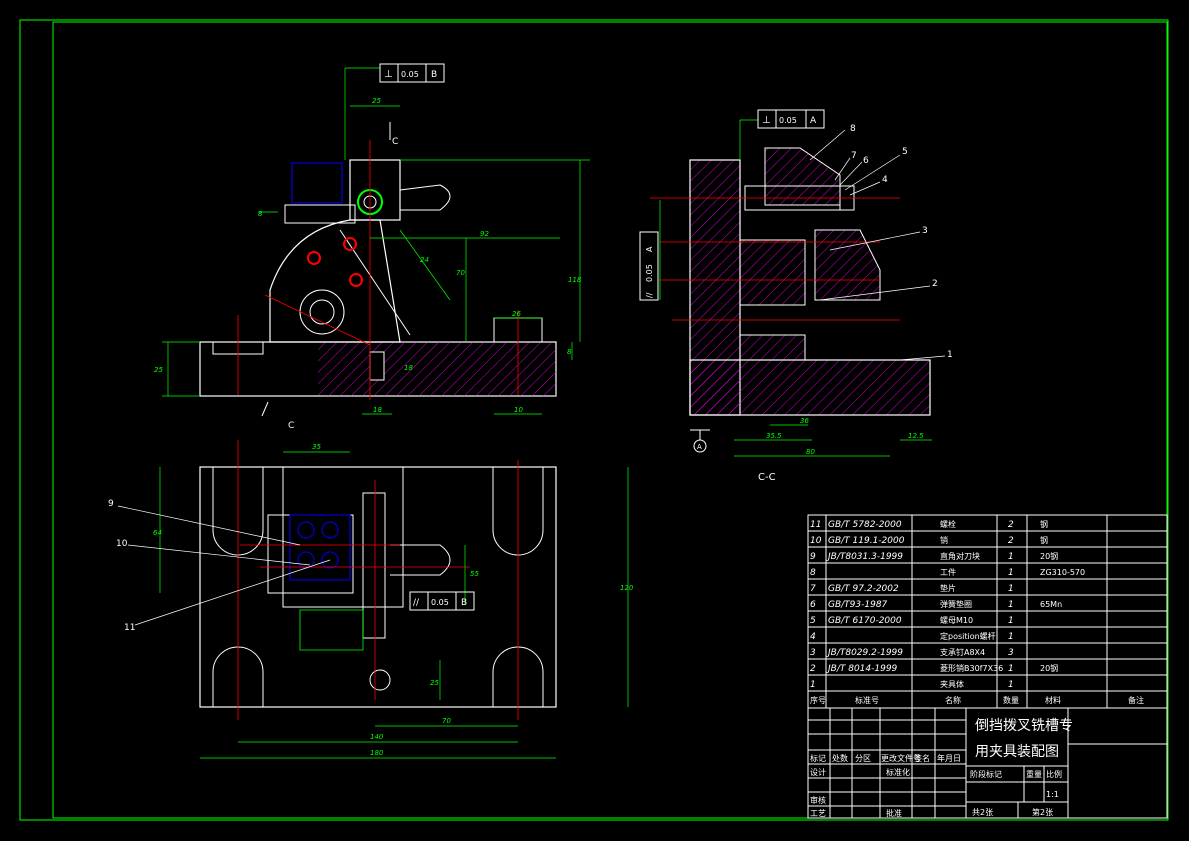  I want to click on dim-section-2: 80, so click(810, 452).